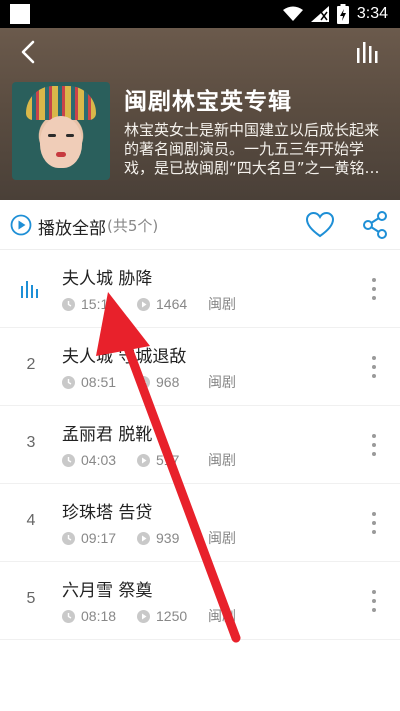 Image resolution: width=400 pixels, height=711 pixels. I want to click on play-circle-icon, so click(21, 225).